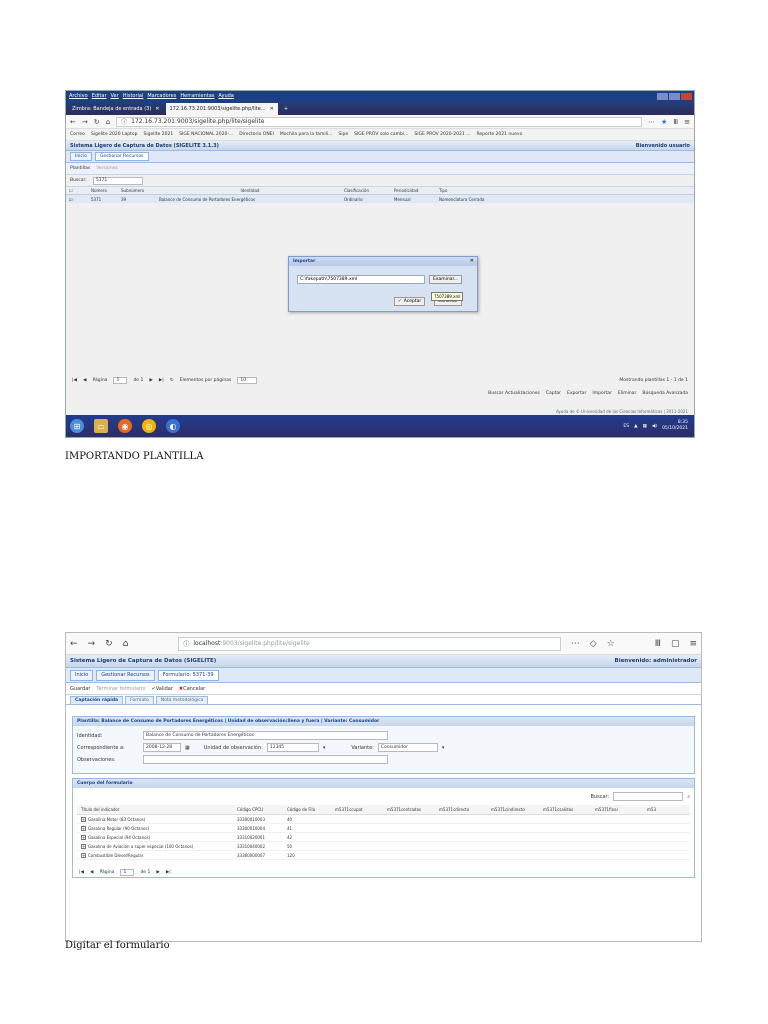 This screenshot has height=1024, width=768. Describe the element at coordinates (97, 700) in the screenshot. I see `tab-captacion-rapida: Captación rápida` at that location.